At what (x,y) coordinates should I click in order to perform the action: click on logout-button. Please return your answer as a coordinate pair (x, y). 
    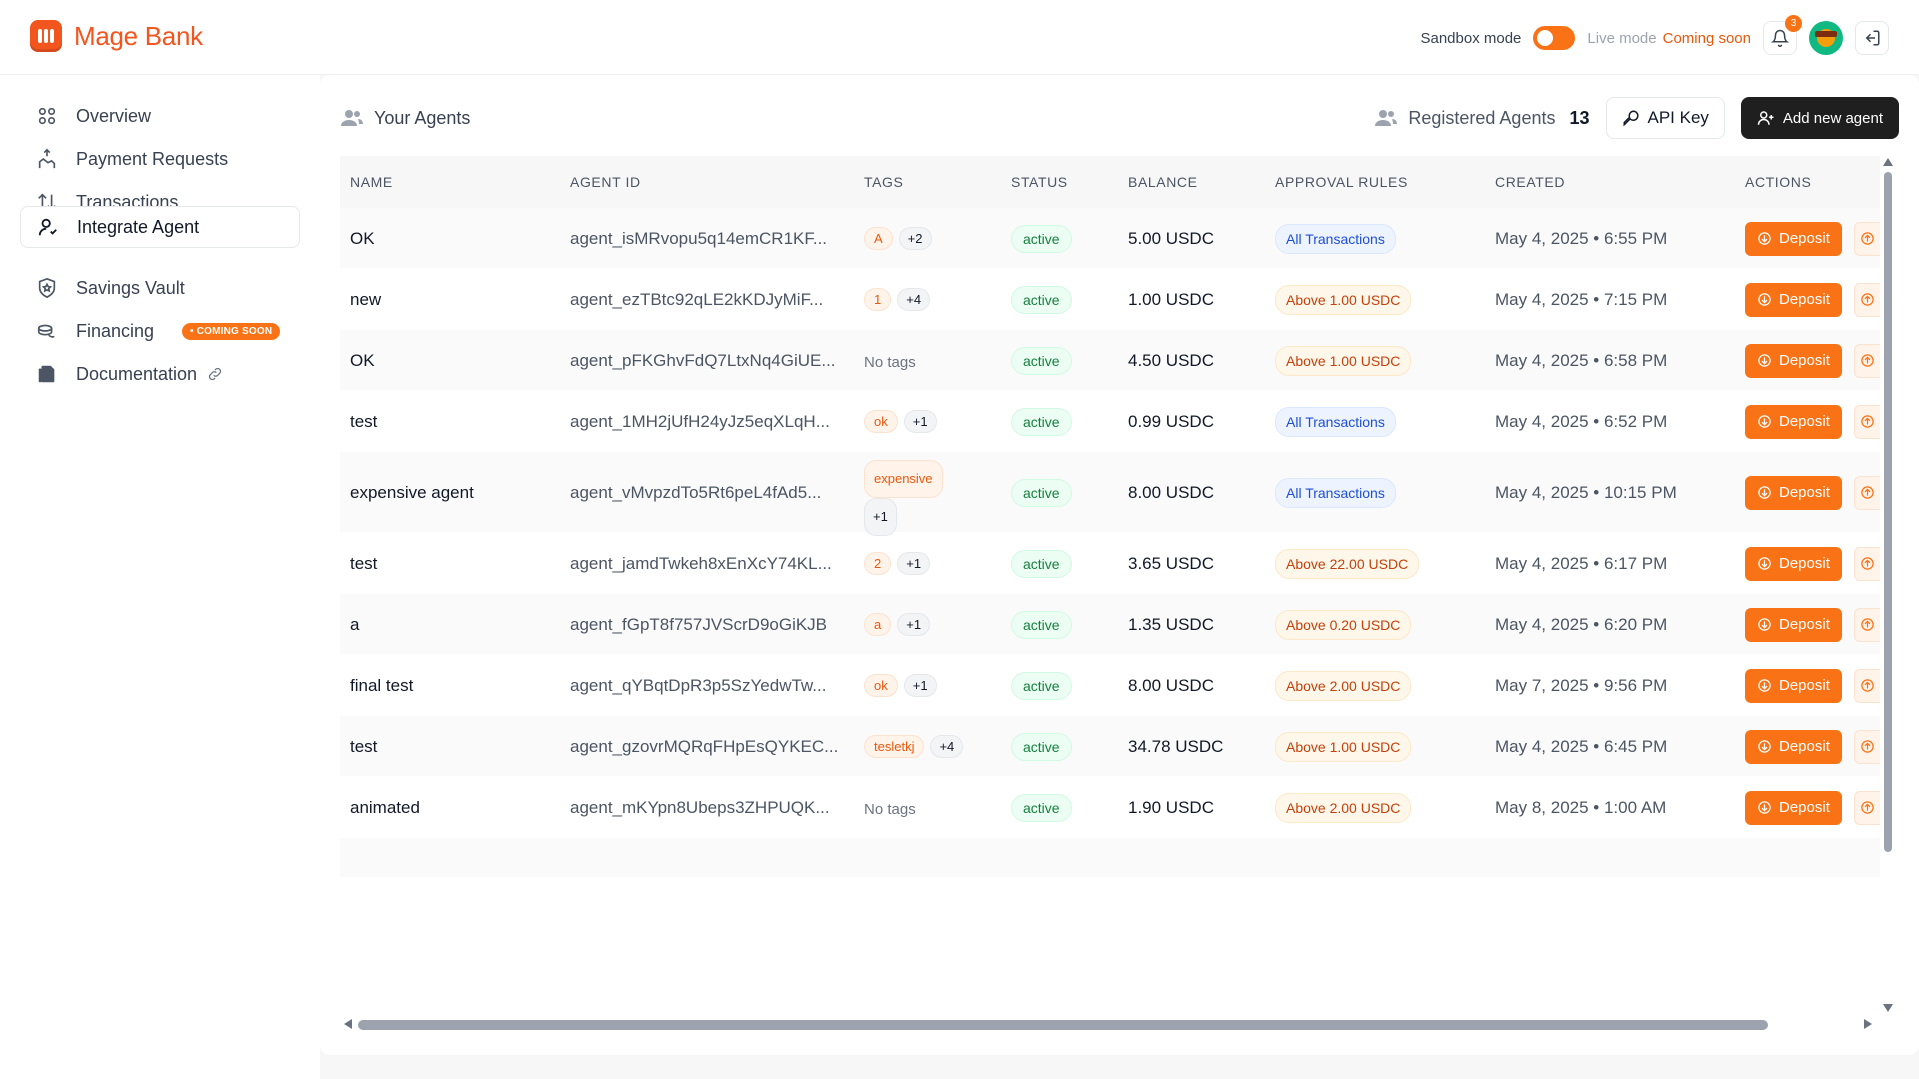
    Looking at the image, I should click on (1872, 38).